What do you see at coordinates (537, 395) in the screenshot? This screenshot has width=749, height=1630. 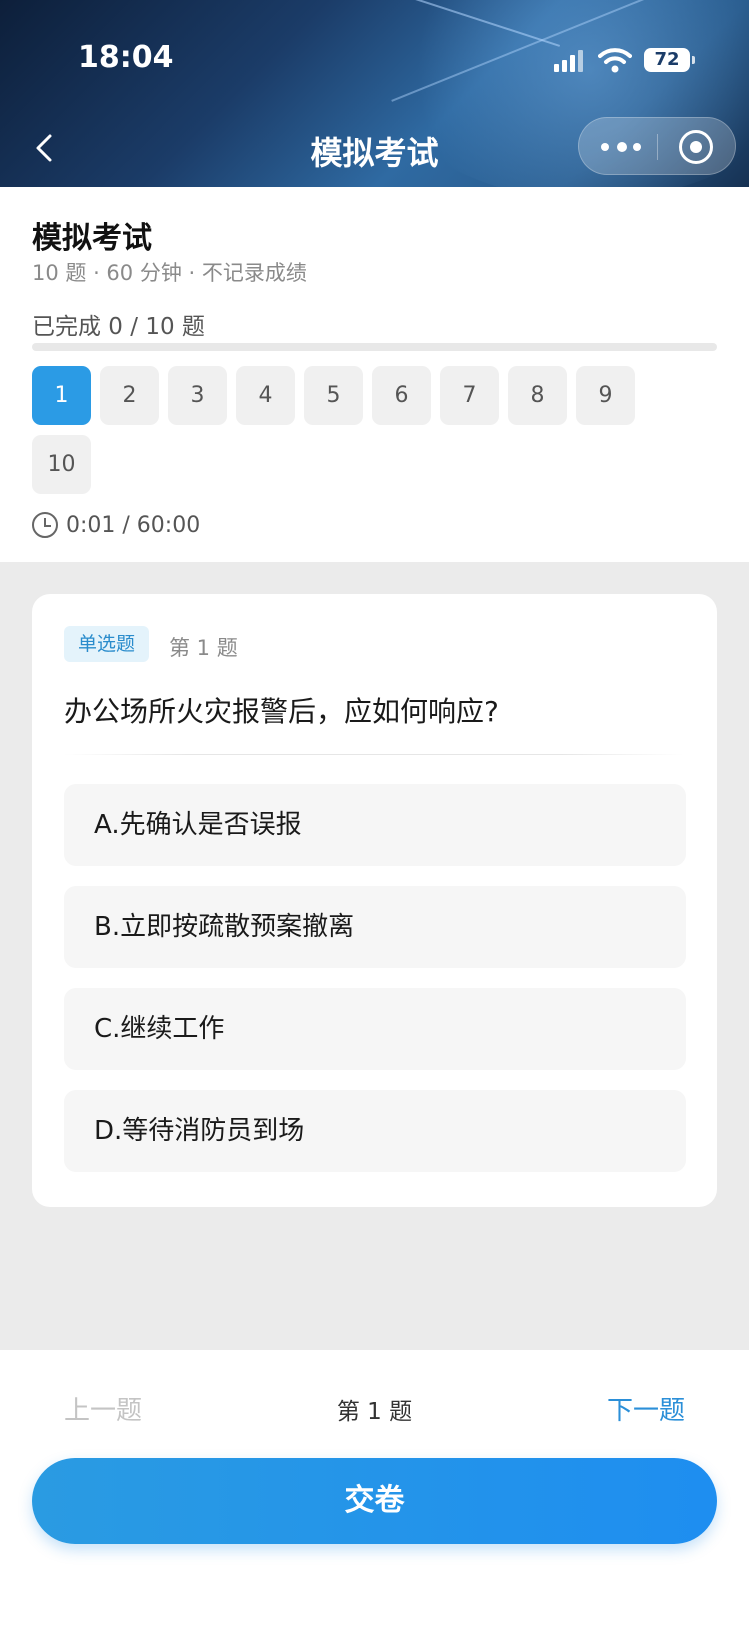 I see `question-number-button: 8` at bounding box center [537, 395].